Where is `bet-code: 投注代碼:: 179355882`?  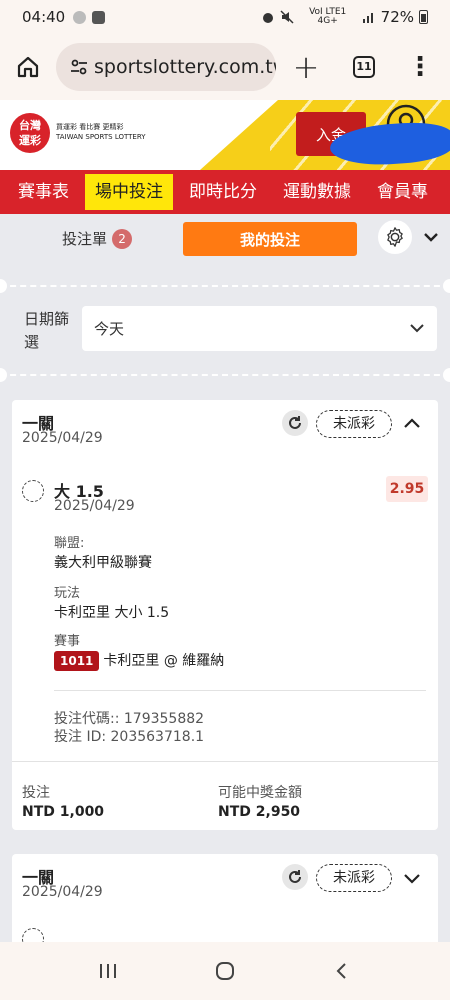 bet-code: 投注代碼:: 179355882 is located at coordinates (129, 719).